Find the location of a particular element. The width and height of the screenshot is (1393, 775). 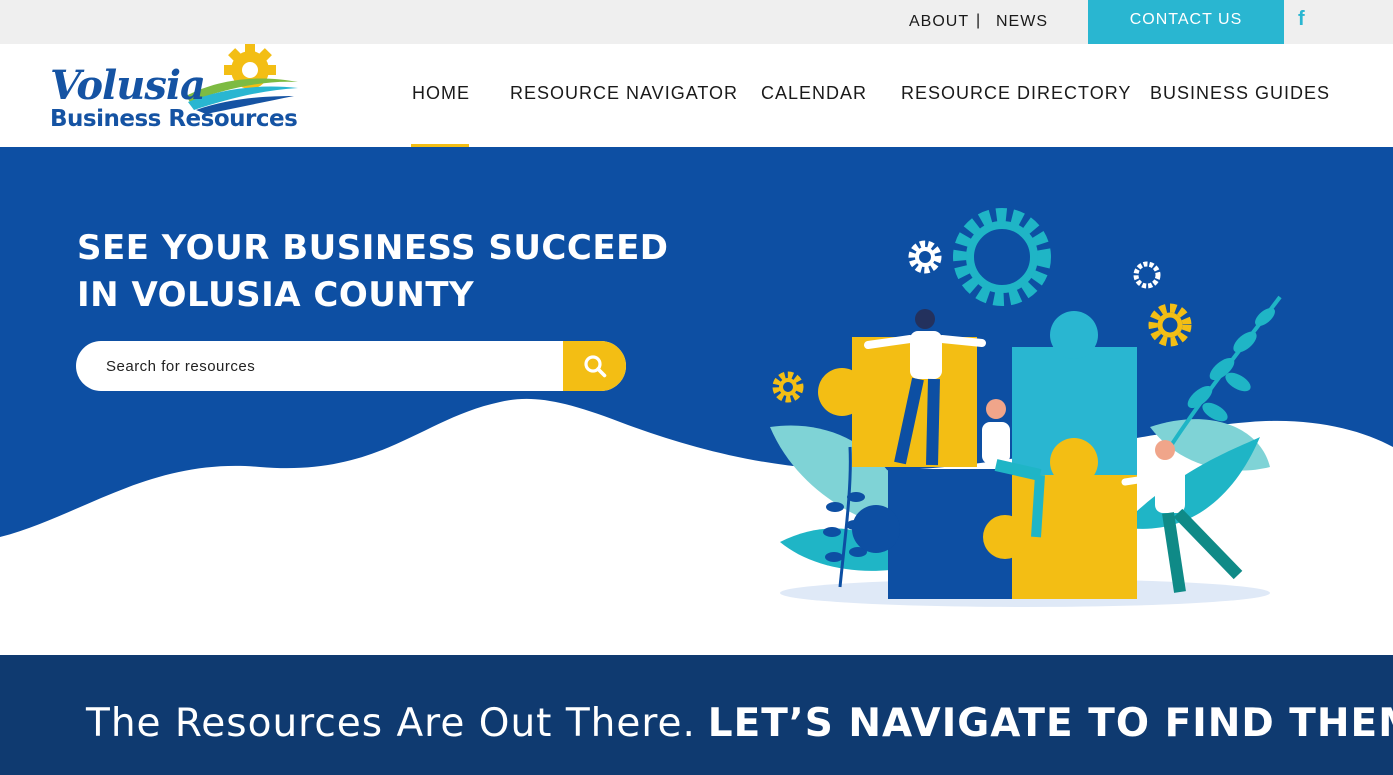

site-logo: Volusia Business Resources is located at coordinates (175, 95).